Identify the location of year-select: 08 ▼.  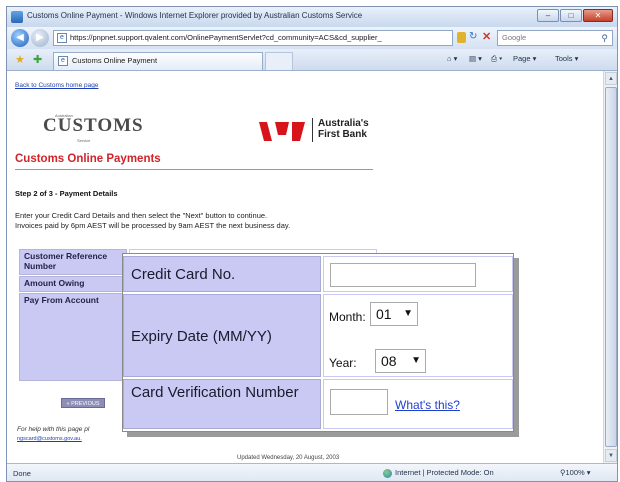
(400, 361).